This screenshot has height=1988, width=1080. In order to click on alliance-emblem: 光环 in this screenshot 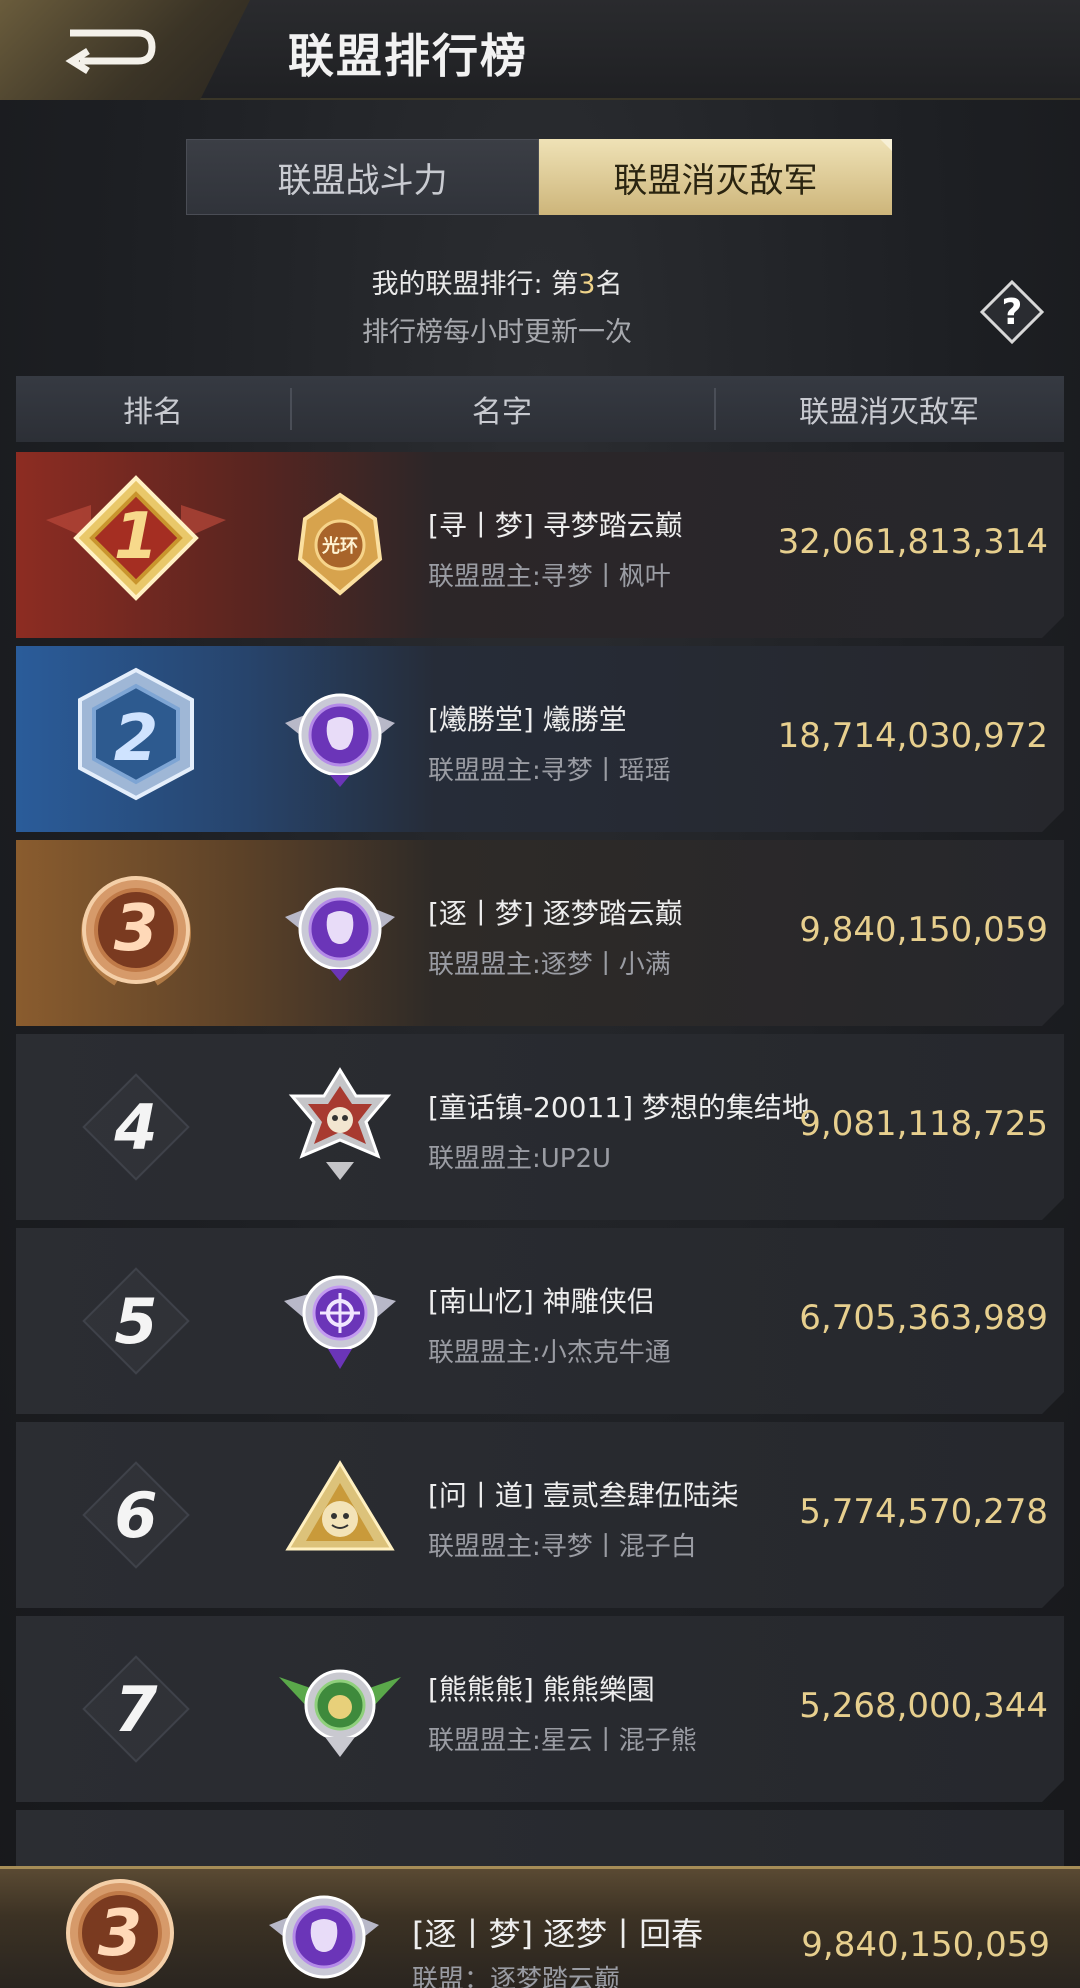, I will do `click(340, 544)`.